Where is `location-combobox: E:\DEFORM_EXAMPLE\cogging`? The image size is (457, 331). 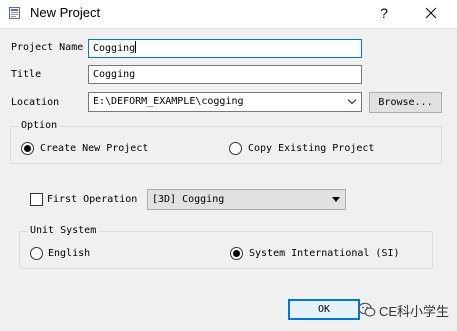
location-combobox: E:\DEFORM_EXAMPLE\cogging is located at coordinates (225, 102).